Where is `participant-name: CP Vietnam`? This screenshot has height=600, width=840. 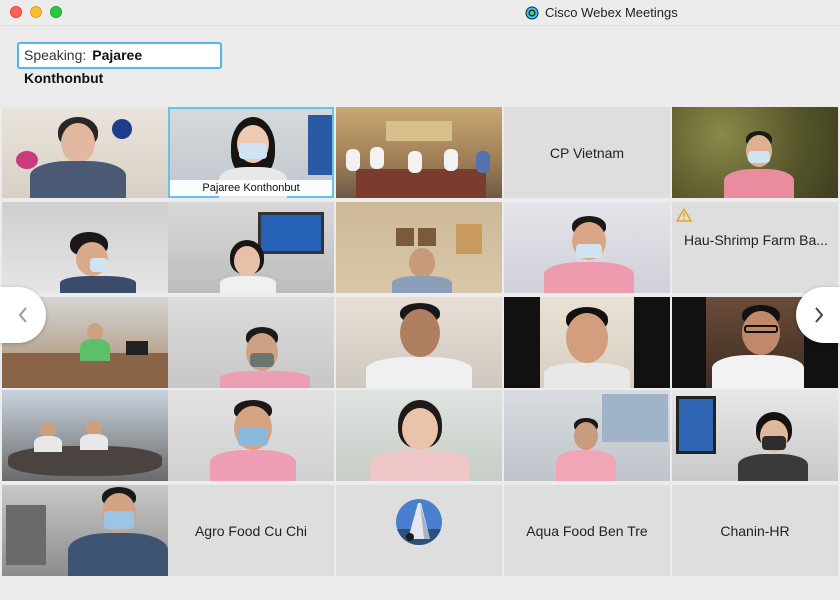
participant-name: CP Vietnam is located at coordinates (587, 152).